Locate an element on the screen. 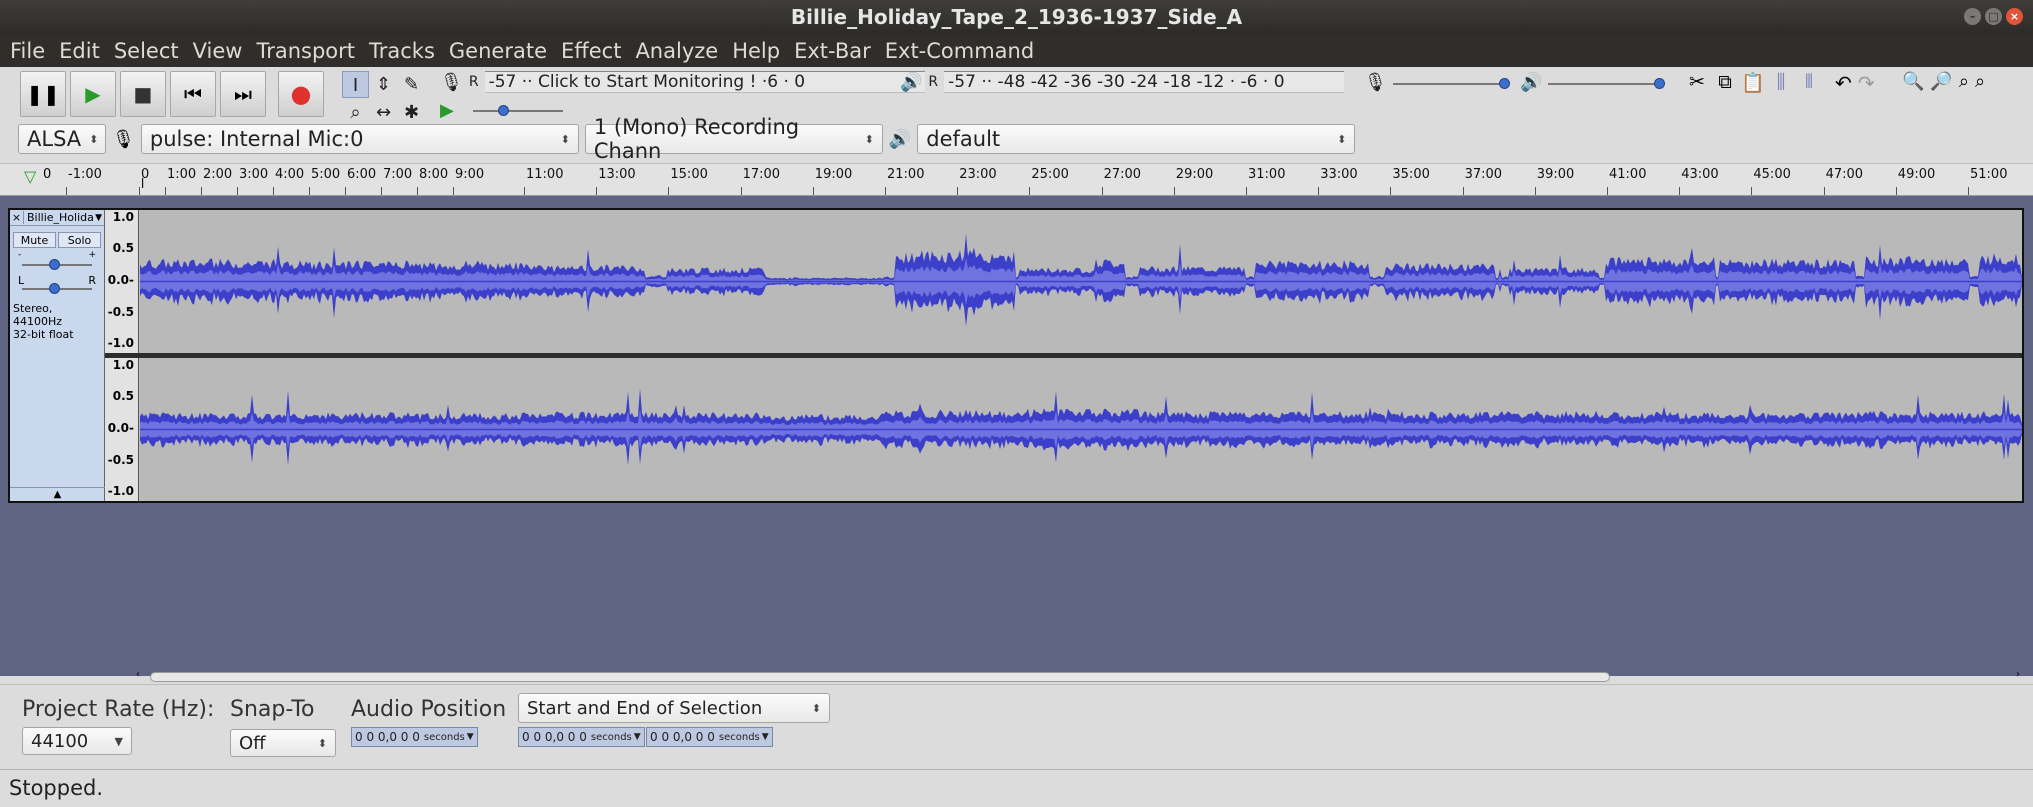 The height and width of the screenshot is (807, 2033). menu-tracks: Tracks is located at coordinates (402, 51).